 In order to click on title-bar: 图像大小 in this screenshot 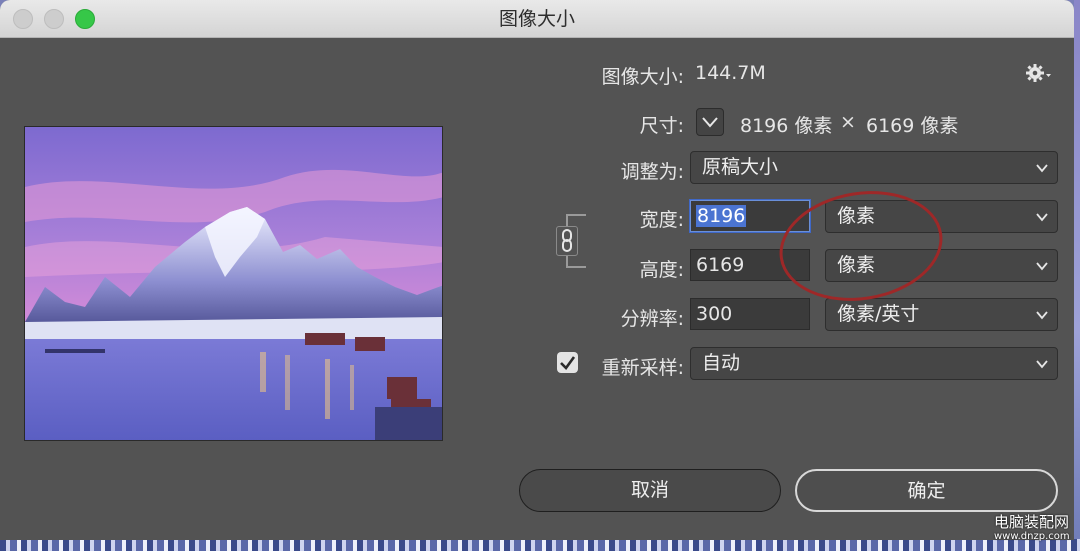, I will do `click(537, 19)`.